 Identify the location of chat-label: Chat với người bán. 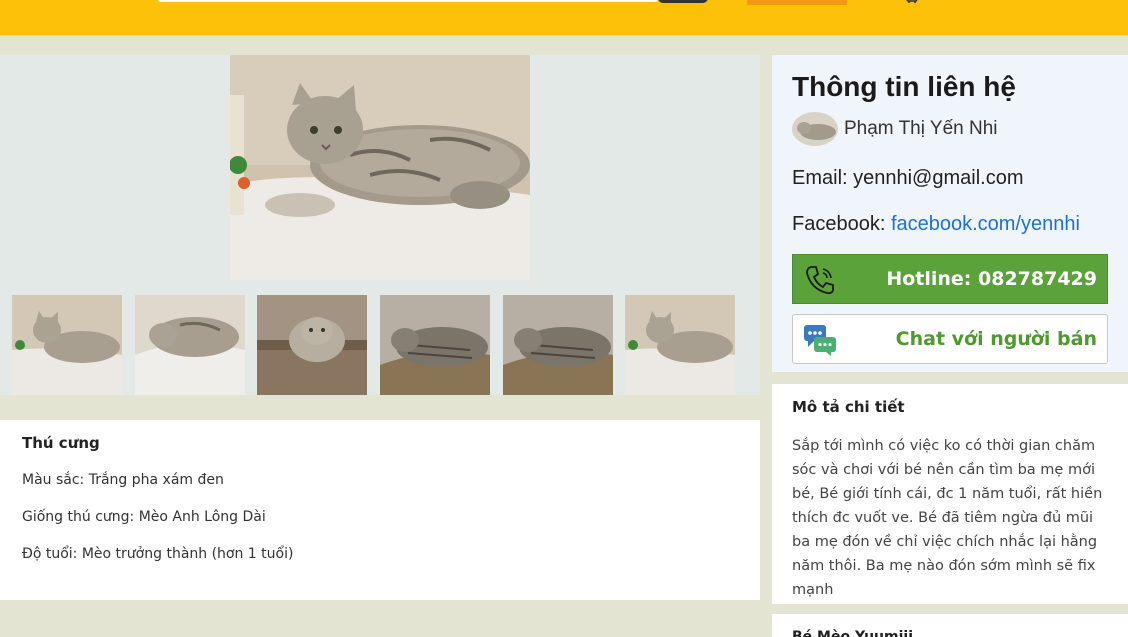
(996, 339).